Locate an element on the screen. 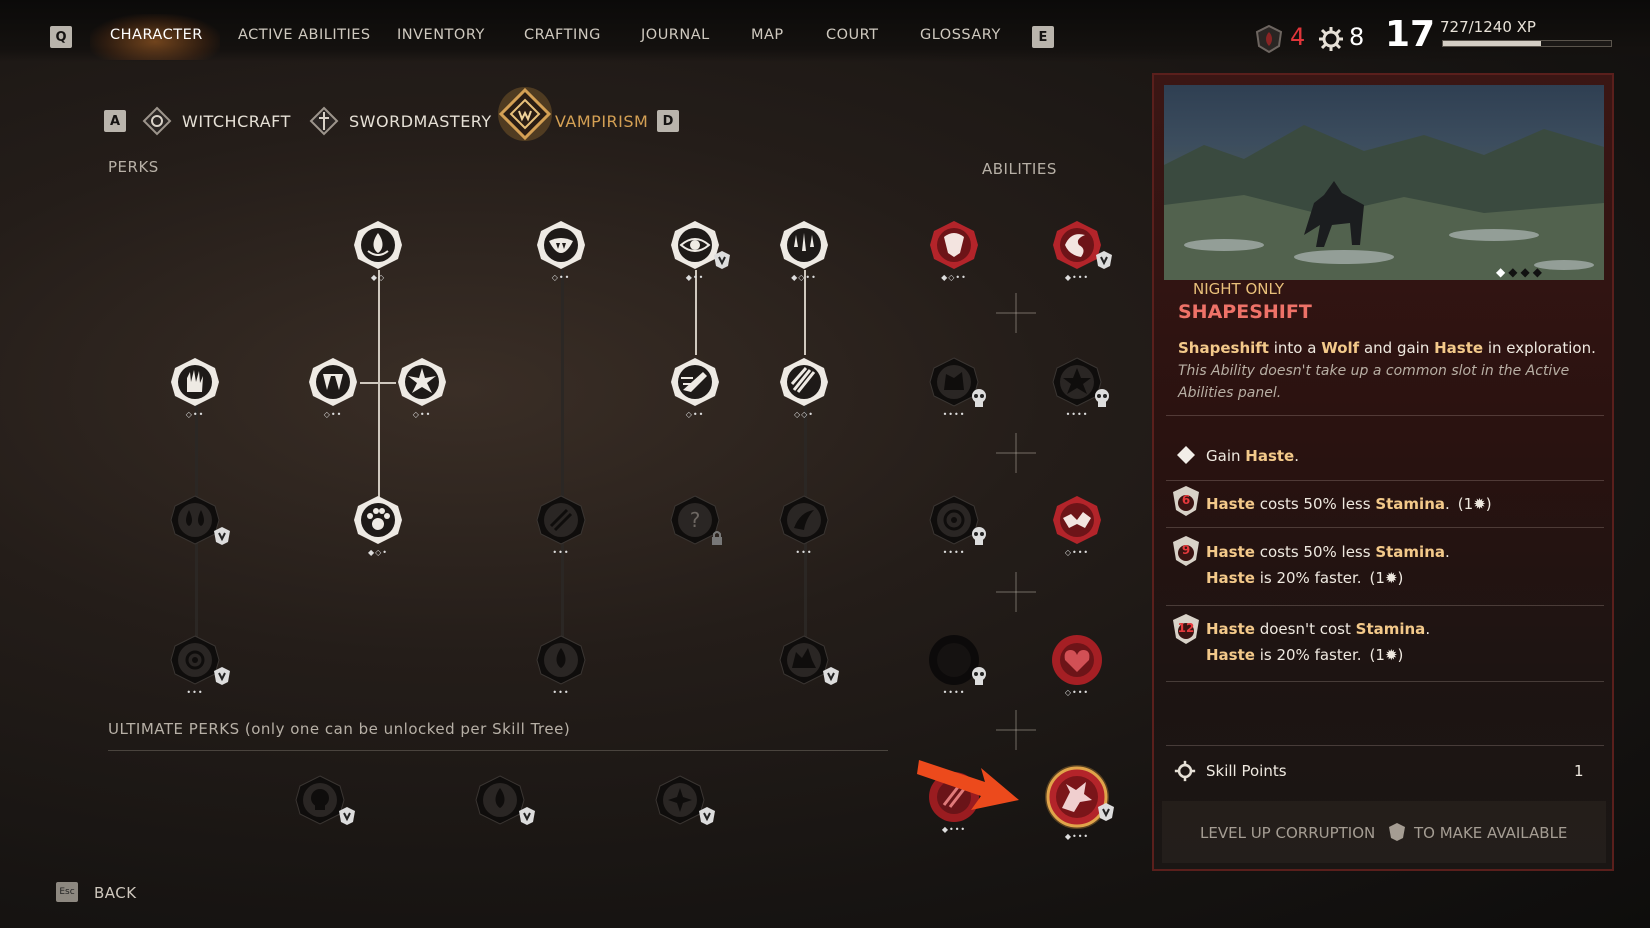 The width and height of the screenshot is (1650, 928). upgrade-level-9: 9 is located at coordinates (1186, 550).